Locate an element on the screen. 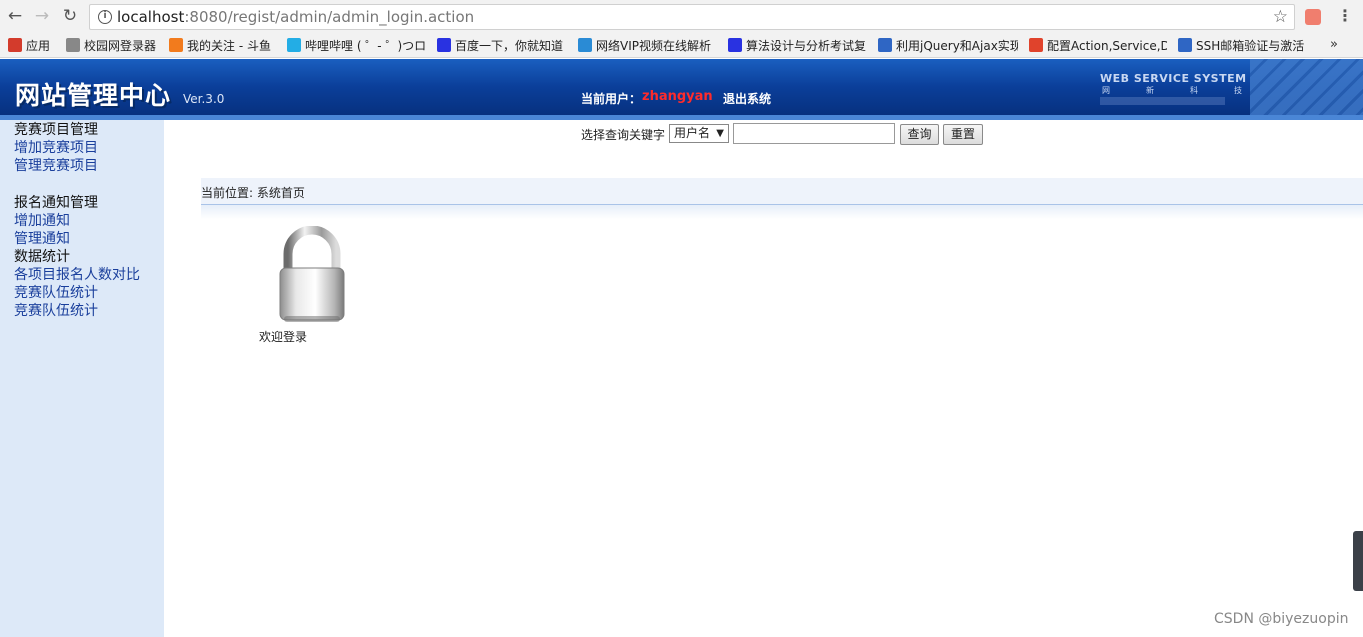 The width and height of the screenshot is (1363, 637). douyu-icon is located at coordinates (176, 45).